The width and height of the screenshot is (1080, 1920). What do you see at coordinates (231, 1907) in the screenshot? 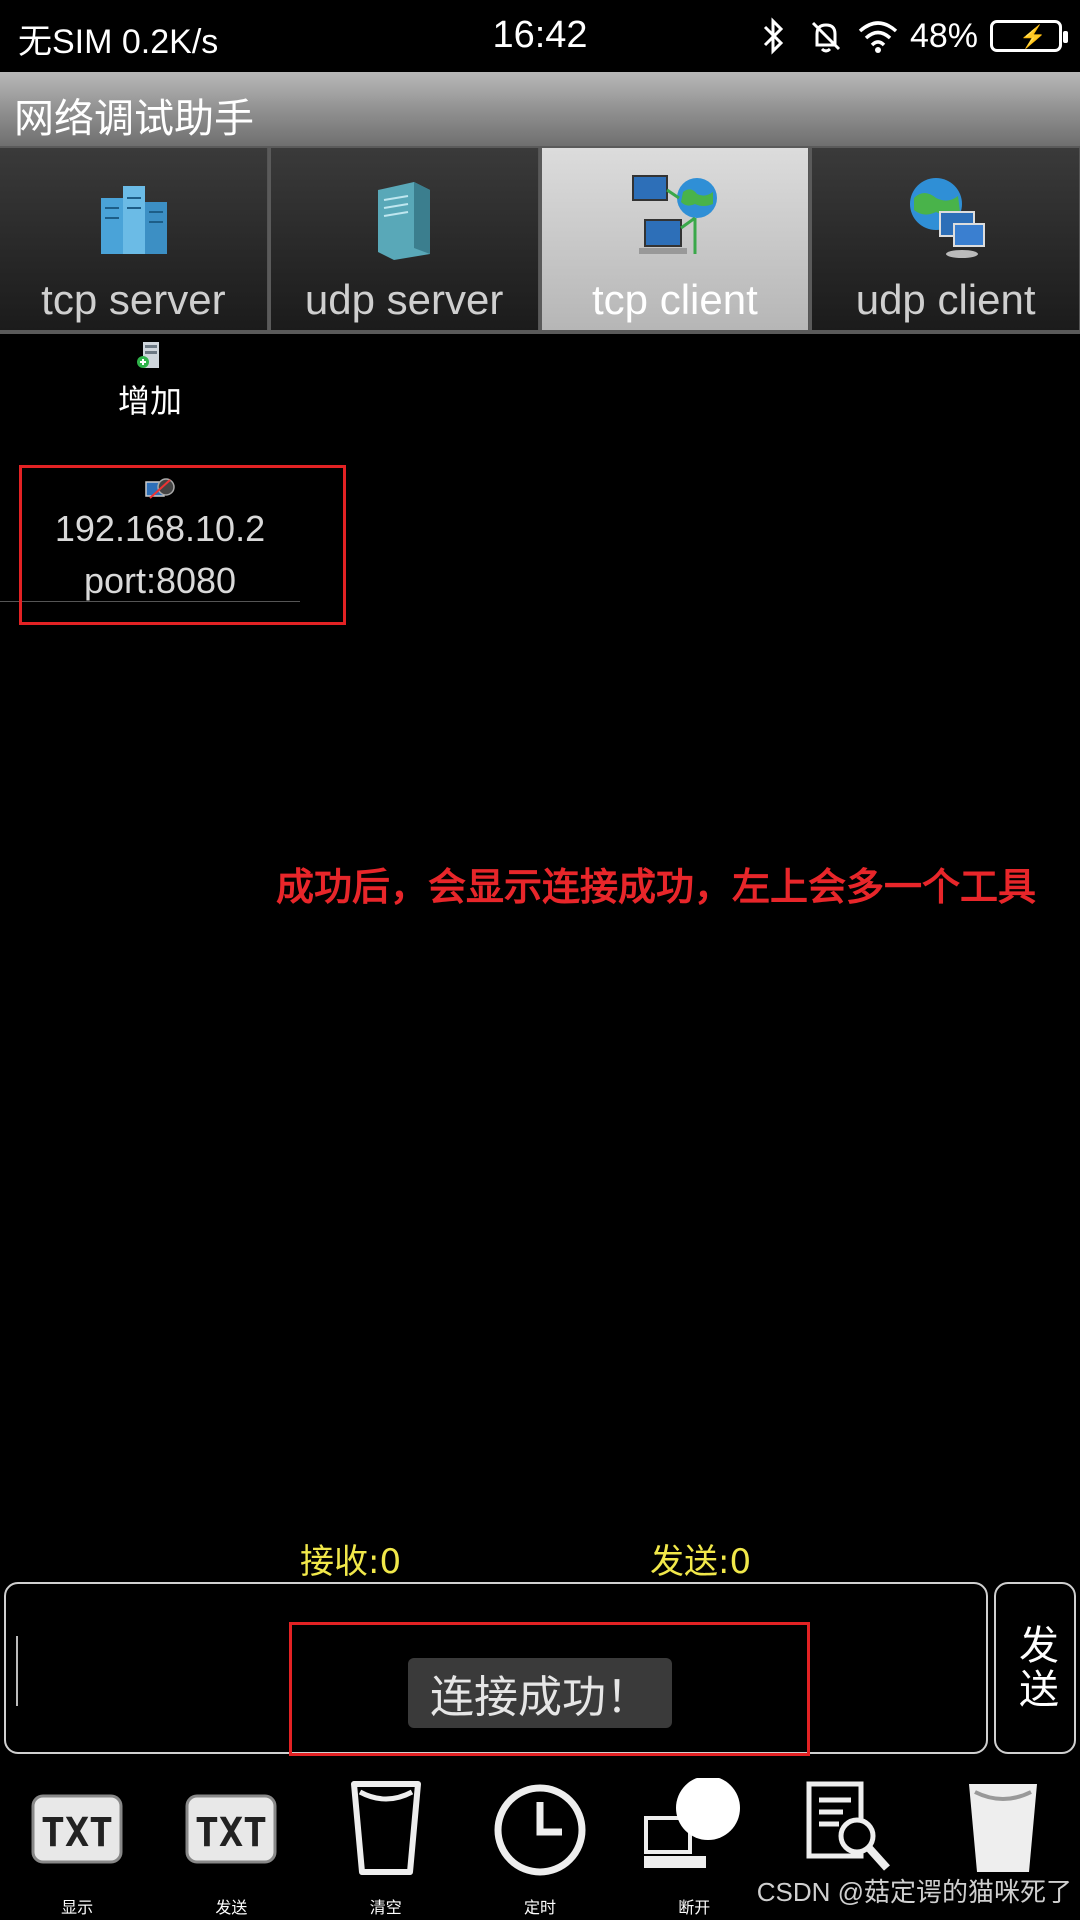
I see `tool-label: 发送` at bounding box center [231, 1907].